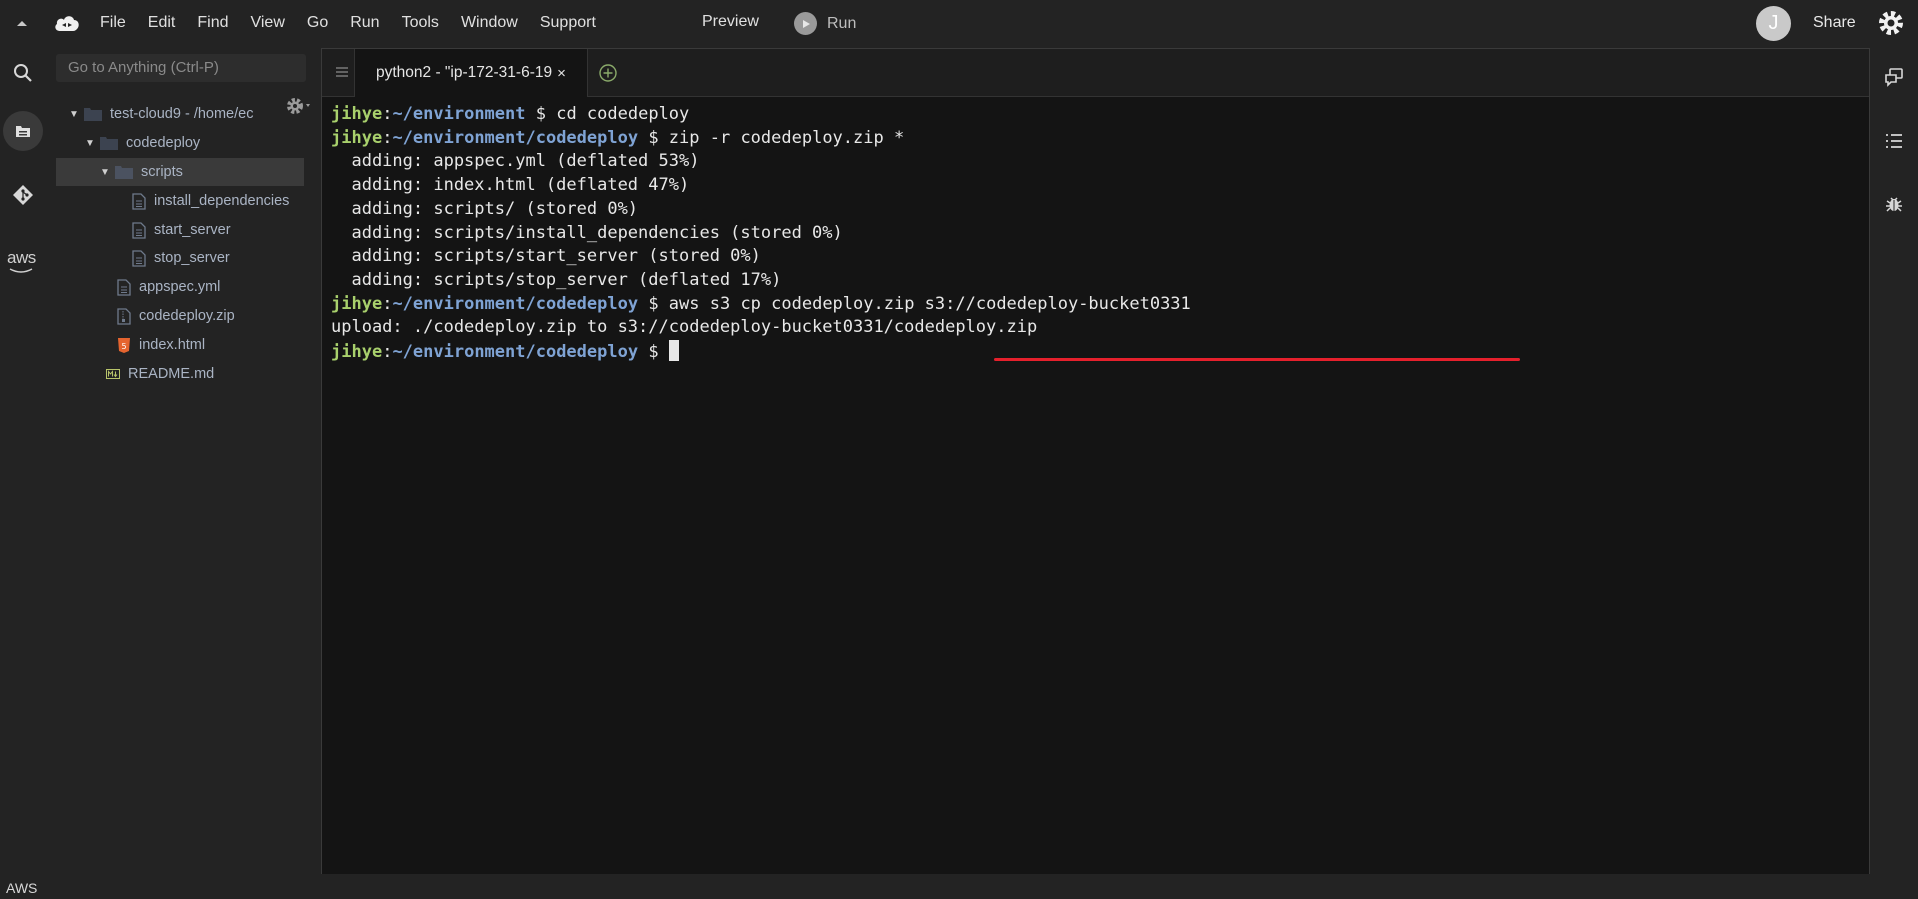 This screenshot has width=1918, height=899. What do you see at coordinates (212, 23) in the screenshot?
I see `menu-find: Find` at bounding box center [212, 23].